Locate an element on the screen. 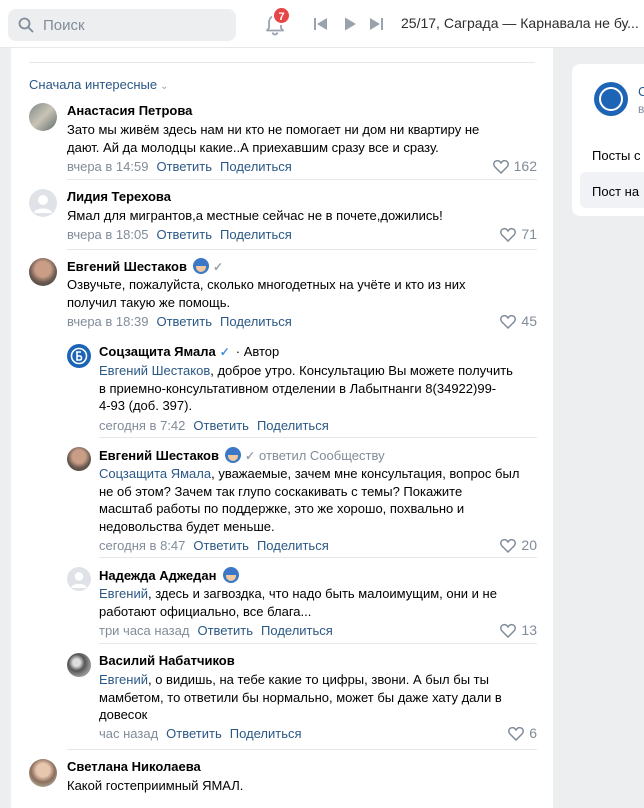  notification-badge: 7 is located at coordinates (281, 15).